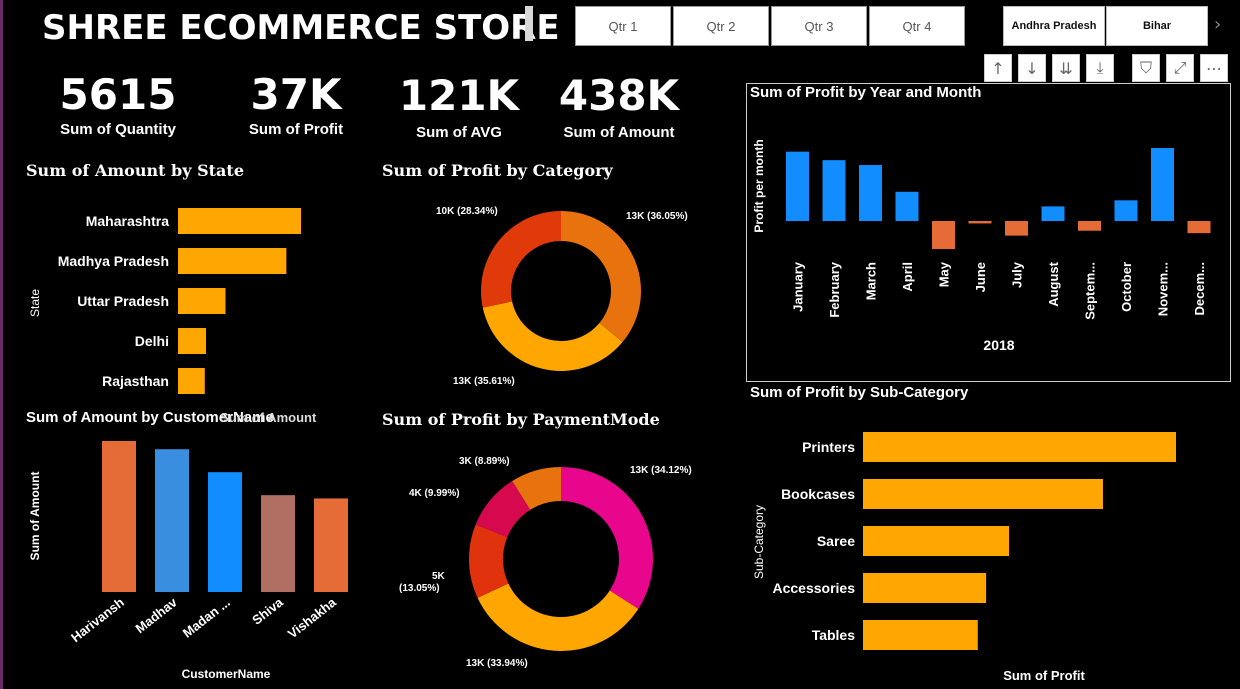  I want to click on customer-tick-label: Harivansh, so click(97, 620).